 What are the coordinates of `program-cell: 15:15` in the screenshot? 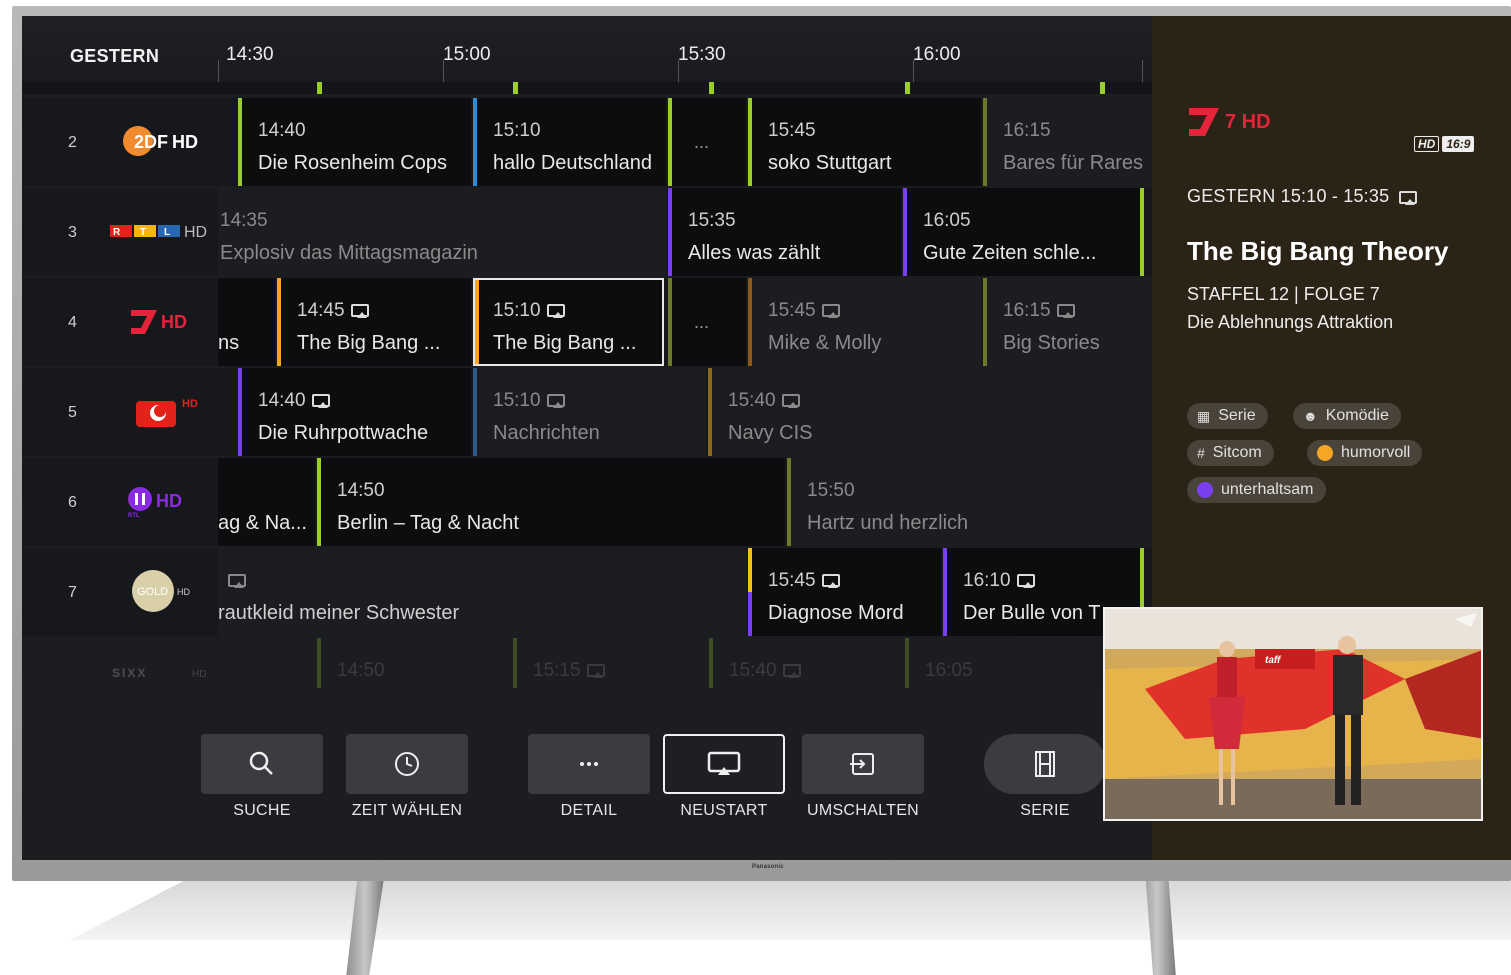 It's located at (610, 663).